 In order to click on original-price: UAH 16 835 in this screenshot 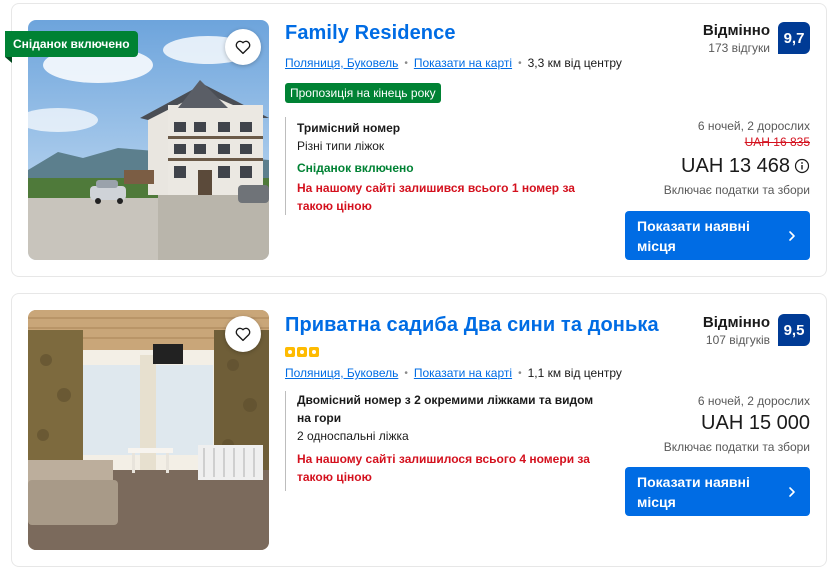, I will do `click(777, 142)`.